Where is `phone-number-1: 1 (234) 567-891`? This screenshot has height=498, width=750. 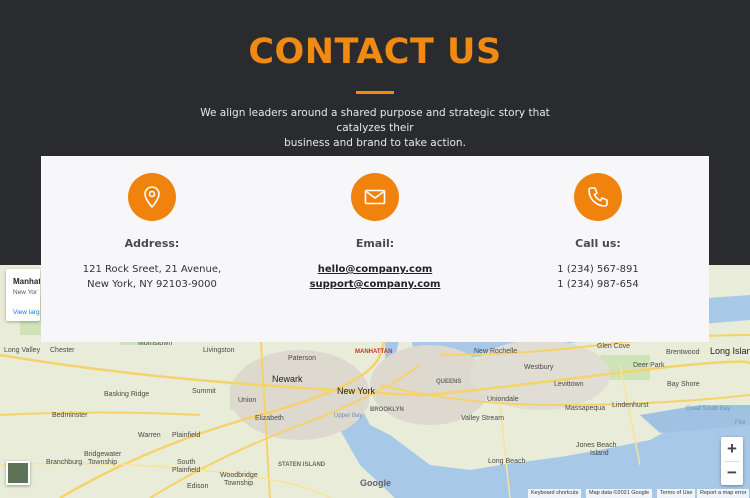 phone-number-1: 1 (234) 567-891 is located at coordinates (598, 269).